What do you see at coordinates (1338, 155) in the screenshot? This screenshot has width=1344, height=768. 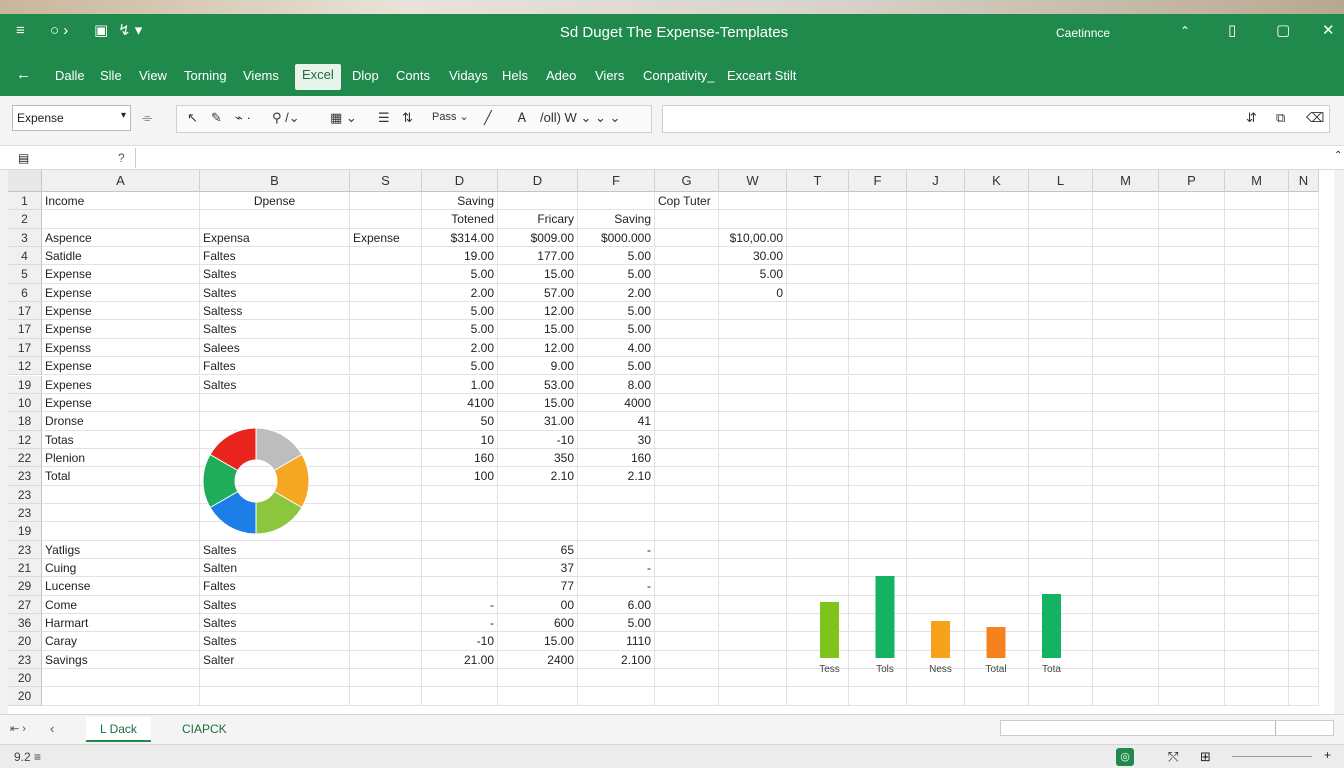 I see `expand-formula-icon: ⌃` at bounding box center [1338, 155].